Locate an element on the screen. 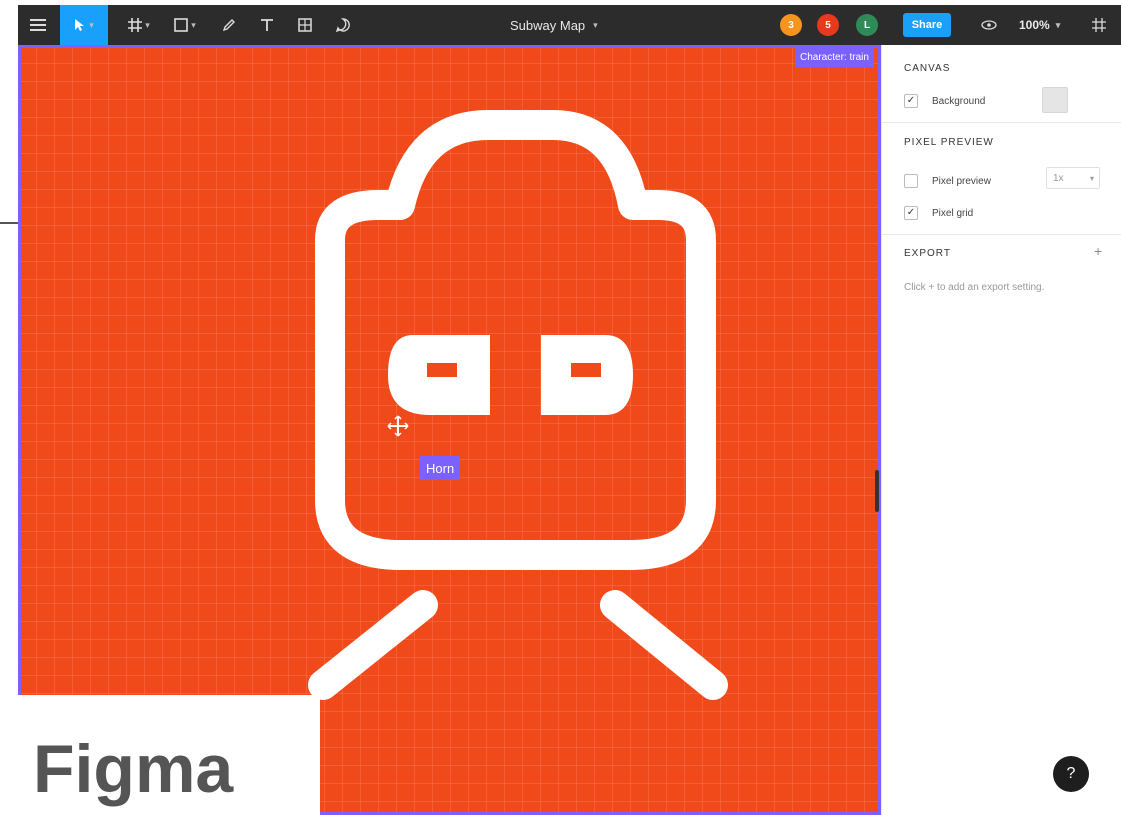  background-checkbox: ✓ is located at coordinates (911, 101).